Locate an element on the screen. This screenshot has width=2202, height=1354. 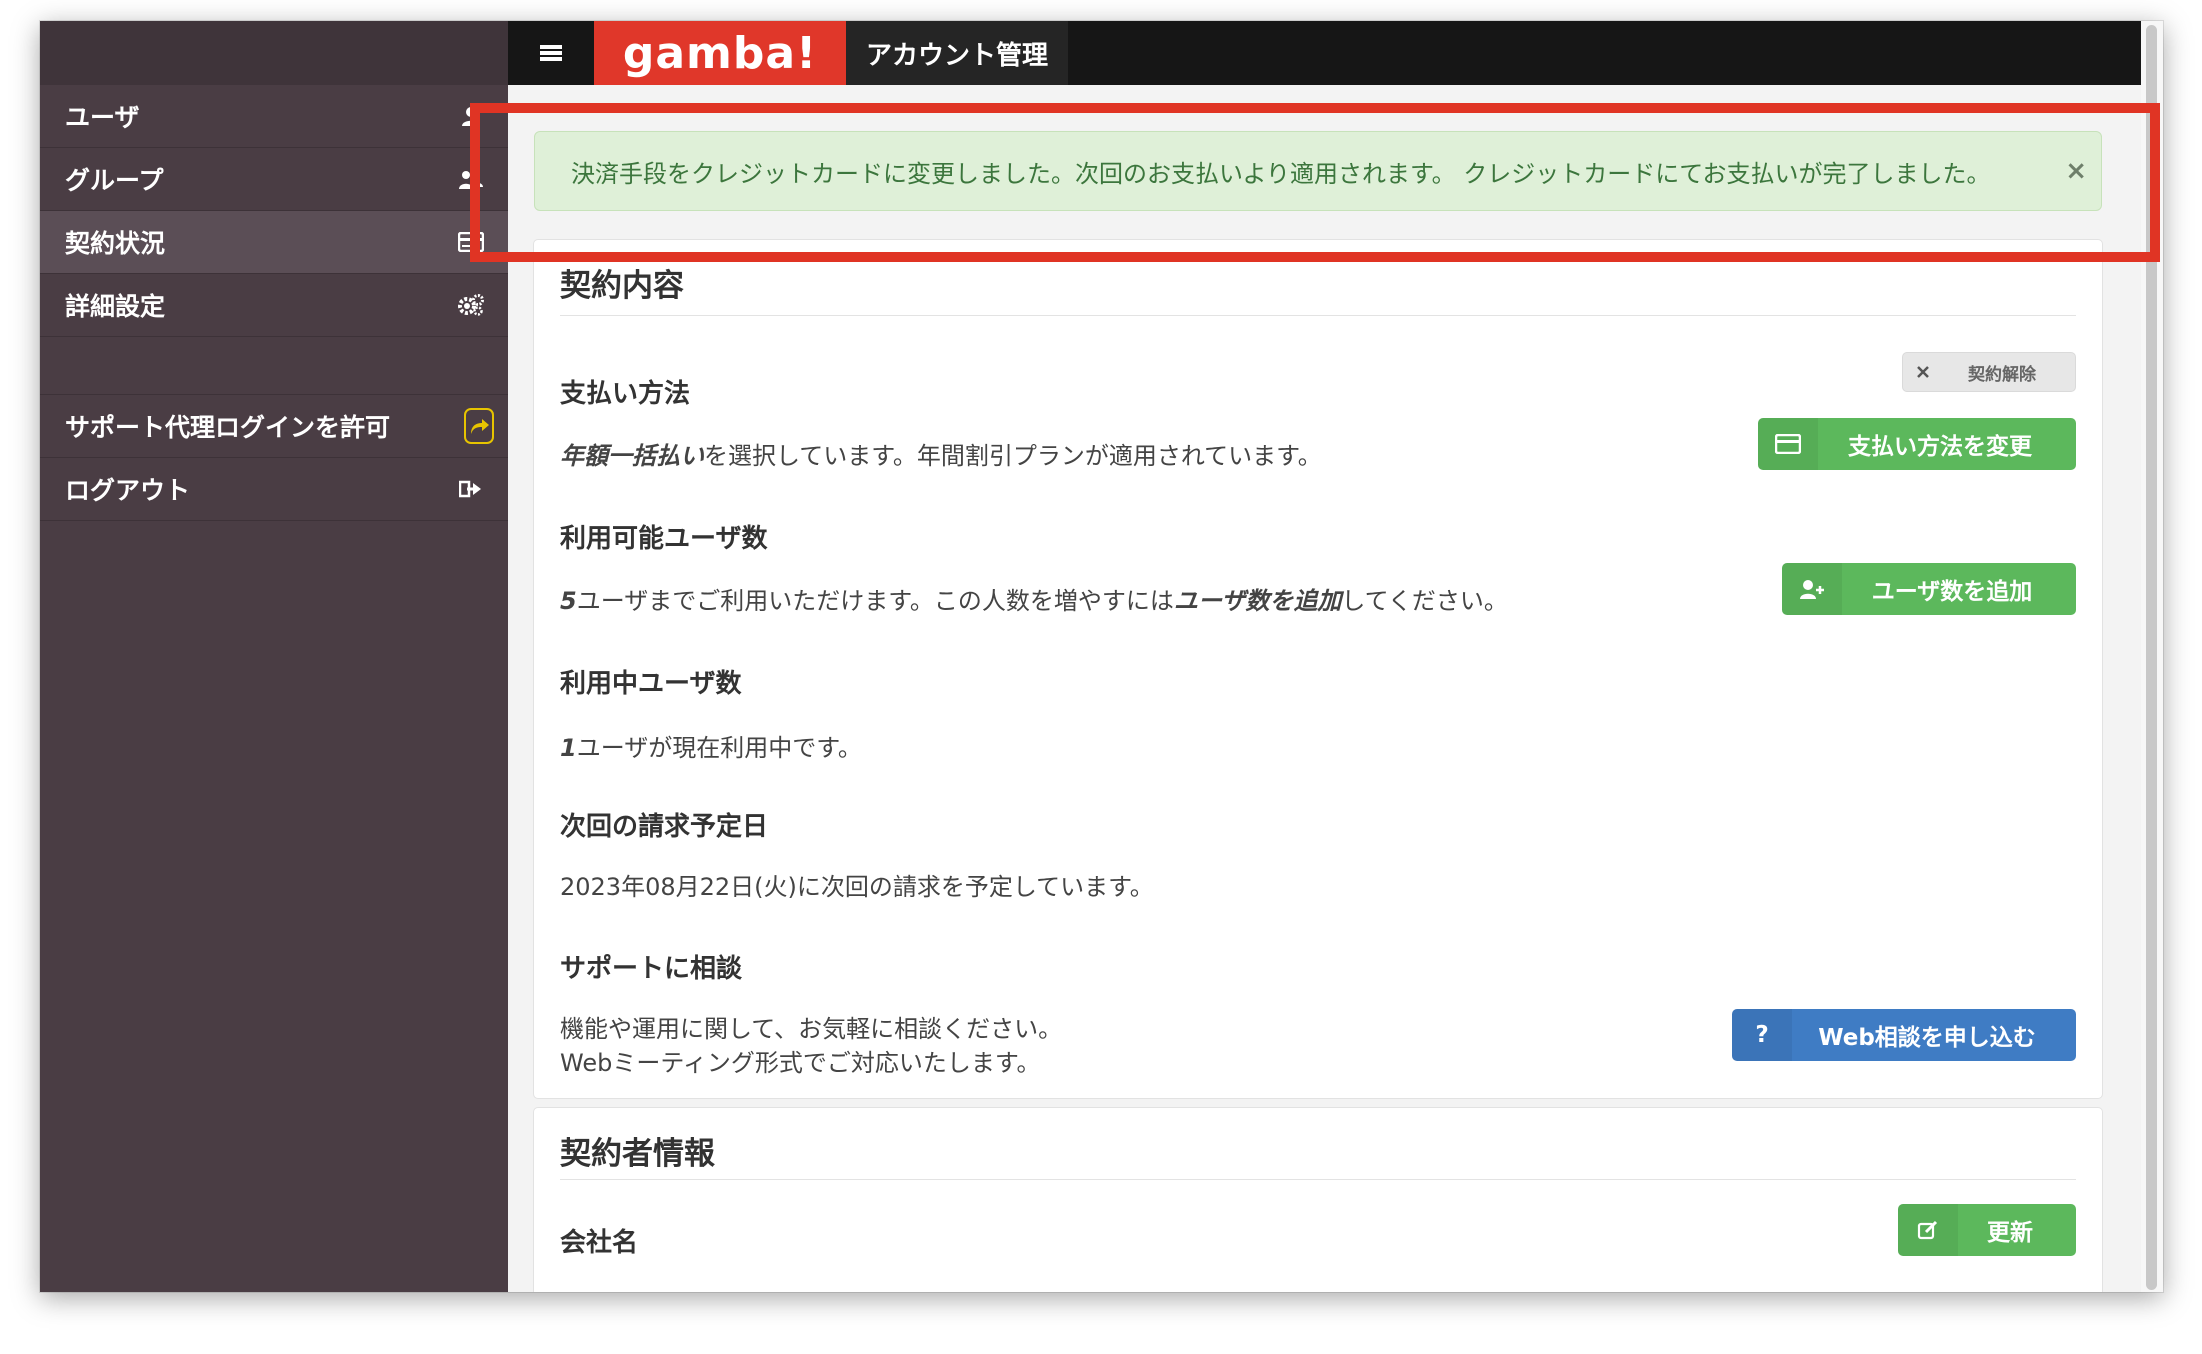
sidebar-item-logout: ログアウト is located at coordinates (274, 489).